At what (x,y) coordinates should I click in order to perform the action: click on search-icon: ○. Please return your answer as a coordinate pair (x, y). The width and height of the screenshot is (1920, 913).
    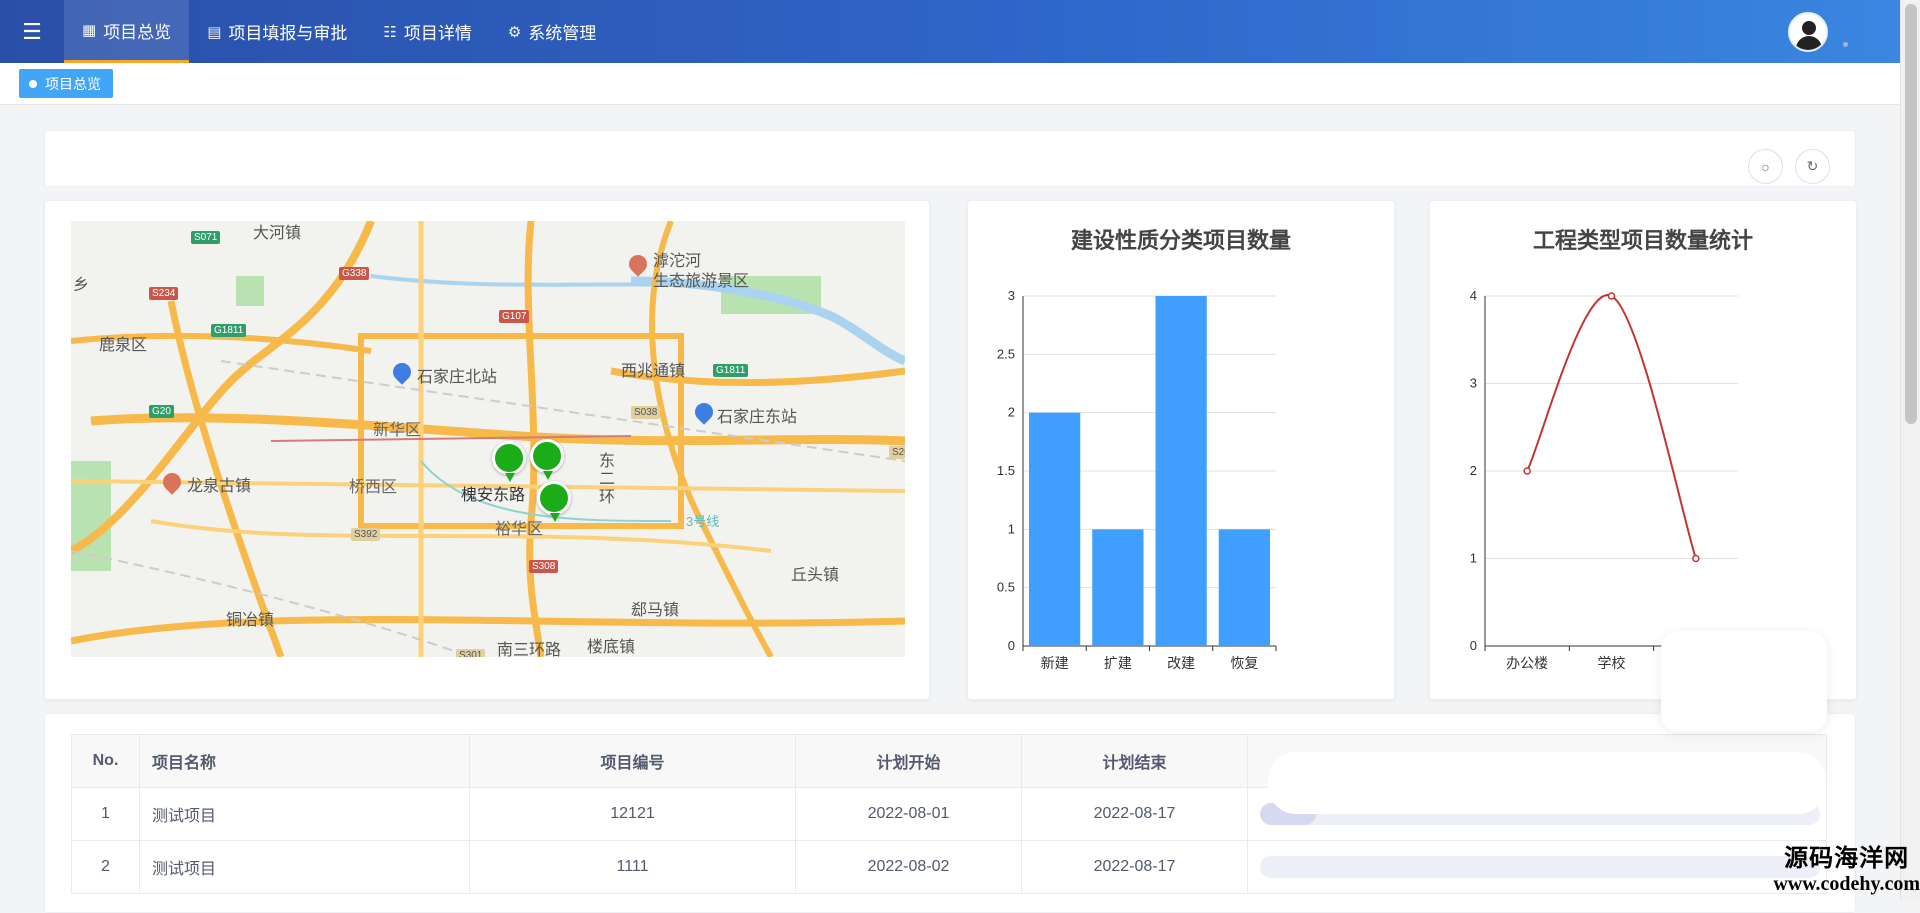
    Looking at the image, I should click on (1765, 167).